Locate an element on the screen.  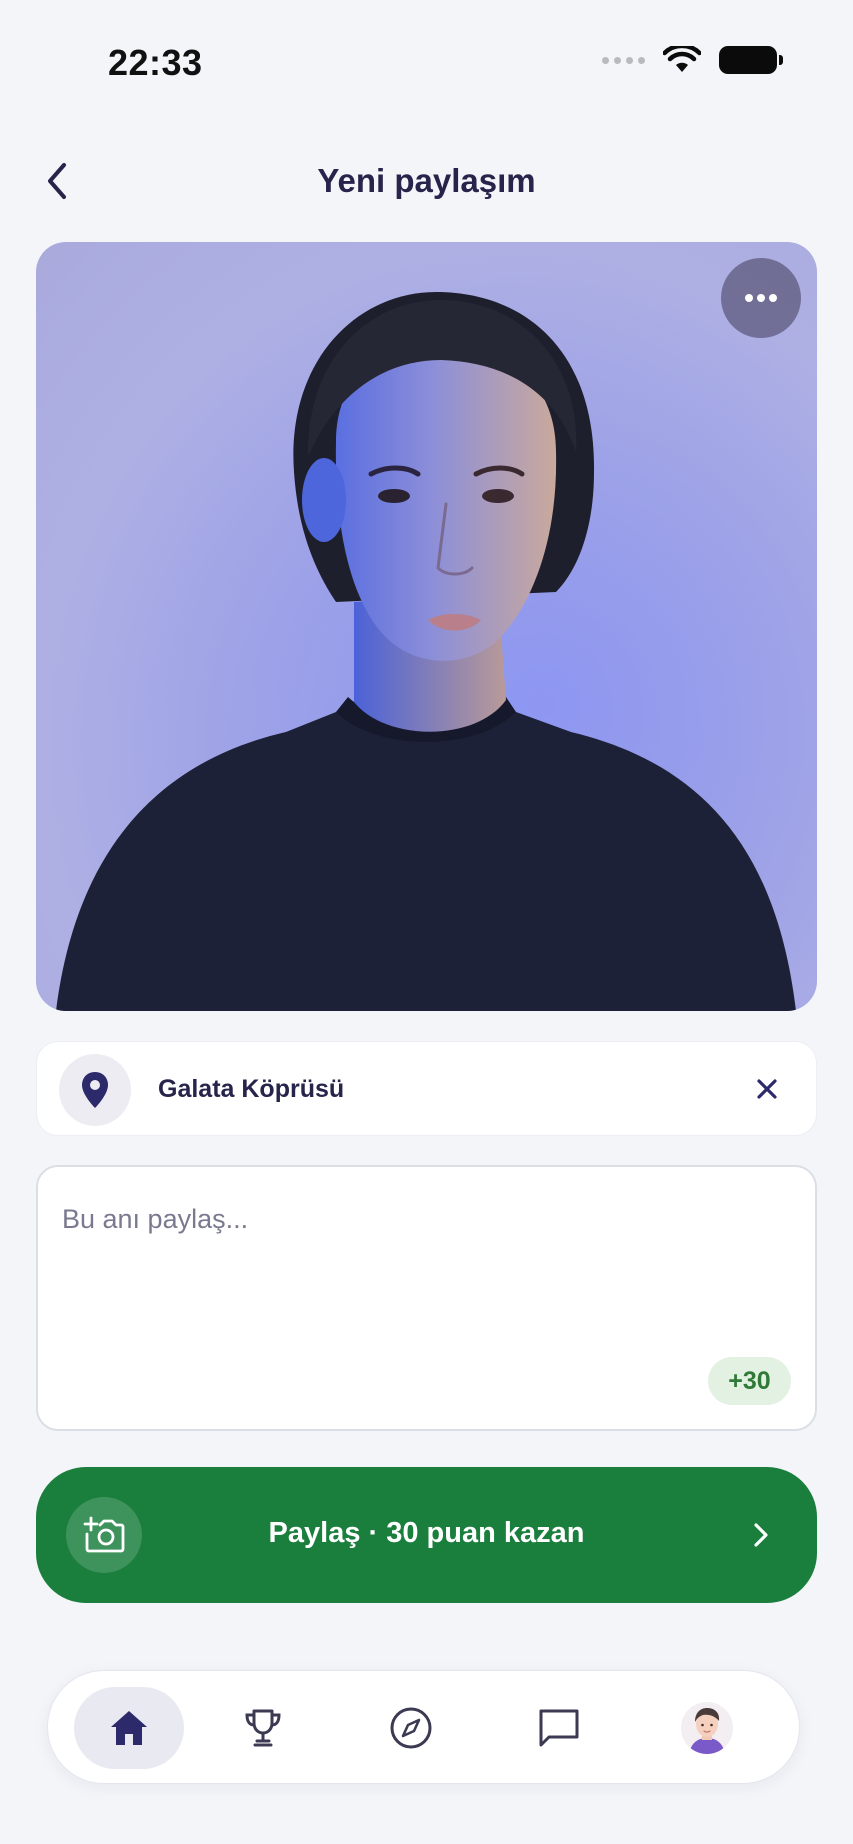
trophy-icon is located at coordinates (263, 1728).